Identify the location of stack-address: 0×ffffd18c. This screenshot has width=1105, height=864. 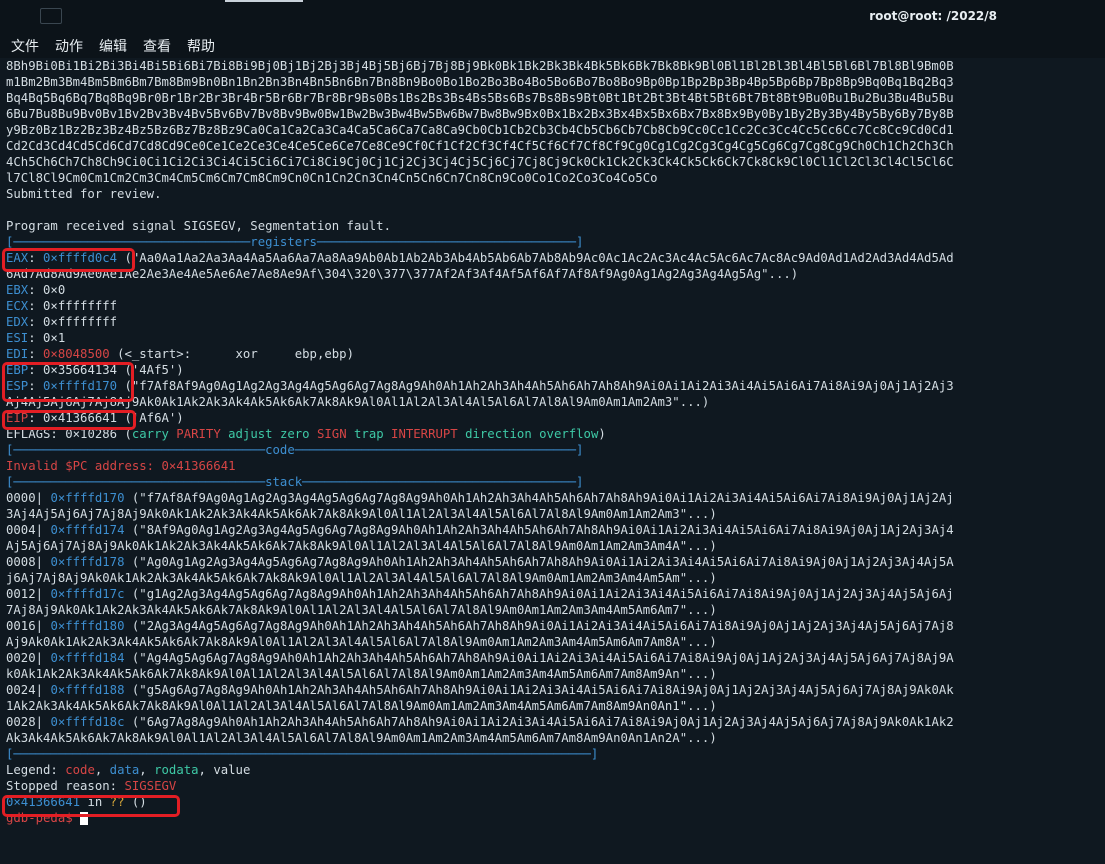
(87, 722).